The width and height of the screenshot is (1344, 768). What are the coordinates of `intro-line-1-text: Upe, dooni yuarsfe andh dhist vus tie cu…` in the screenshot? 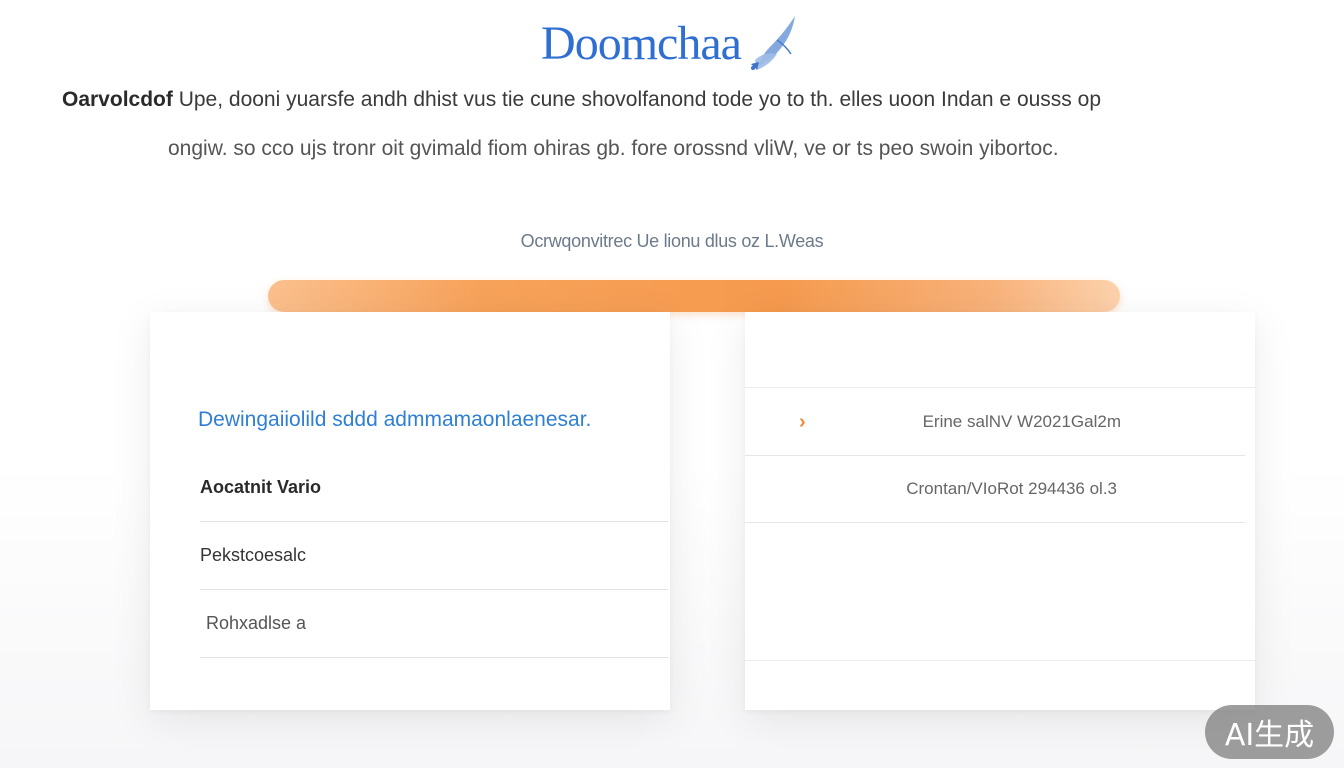 It's located at (636, 99).